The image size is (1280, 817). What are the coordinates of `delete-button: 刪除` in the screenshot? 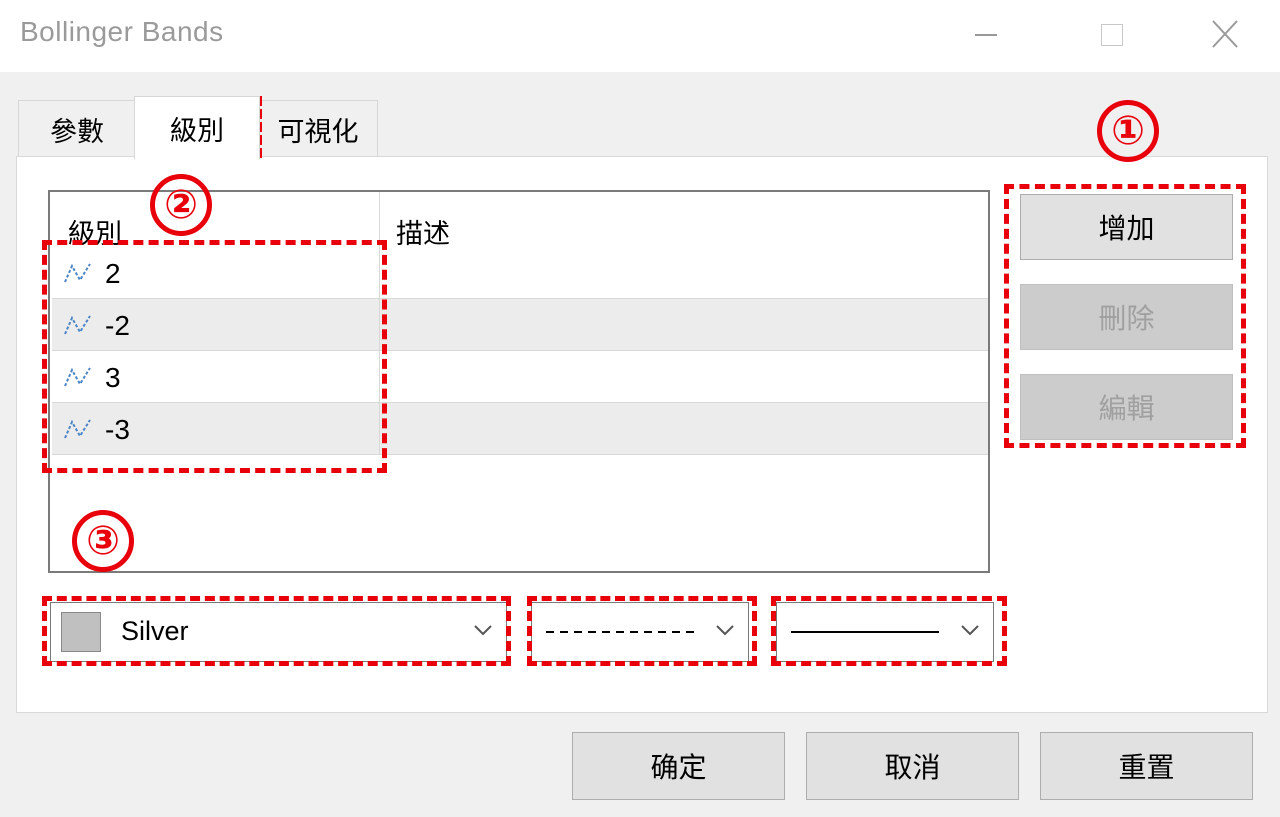 It's located at (1126, 317).